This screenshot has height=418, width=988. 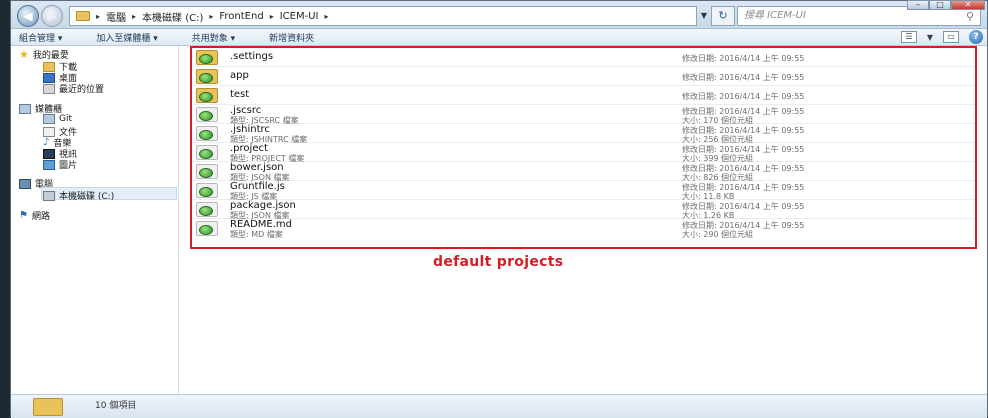 What do you see at coordinates (66, 119) in the screenshot?
I see `nav-item-label: Git` at bounding box center [66, 119].